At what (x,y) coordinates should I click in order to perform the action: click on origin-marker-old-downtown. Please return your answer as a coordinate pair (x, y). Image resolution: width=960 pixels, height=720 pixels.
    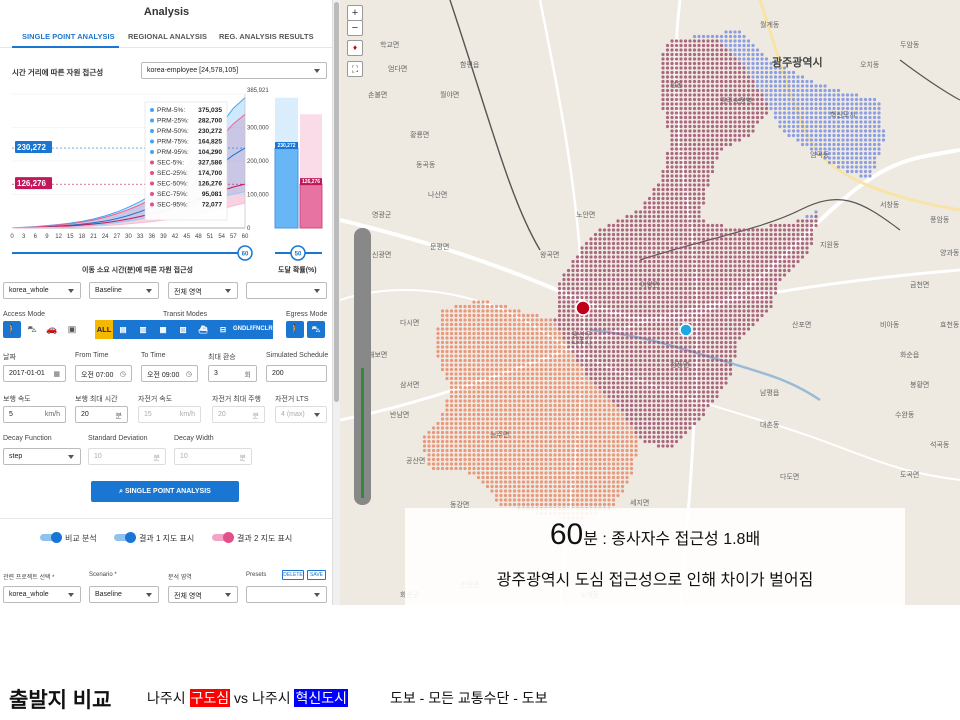
    Looking at the image, I should click on (583, 308).